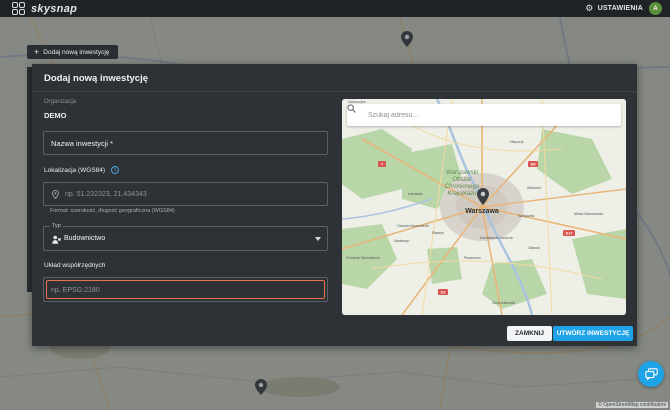 The image size is (670, 410). What do you see at coordinates (415, 194) in the screenshot?
I see `map-label-town: Łomianki` at bounding box center [415, 194].